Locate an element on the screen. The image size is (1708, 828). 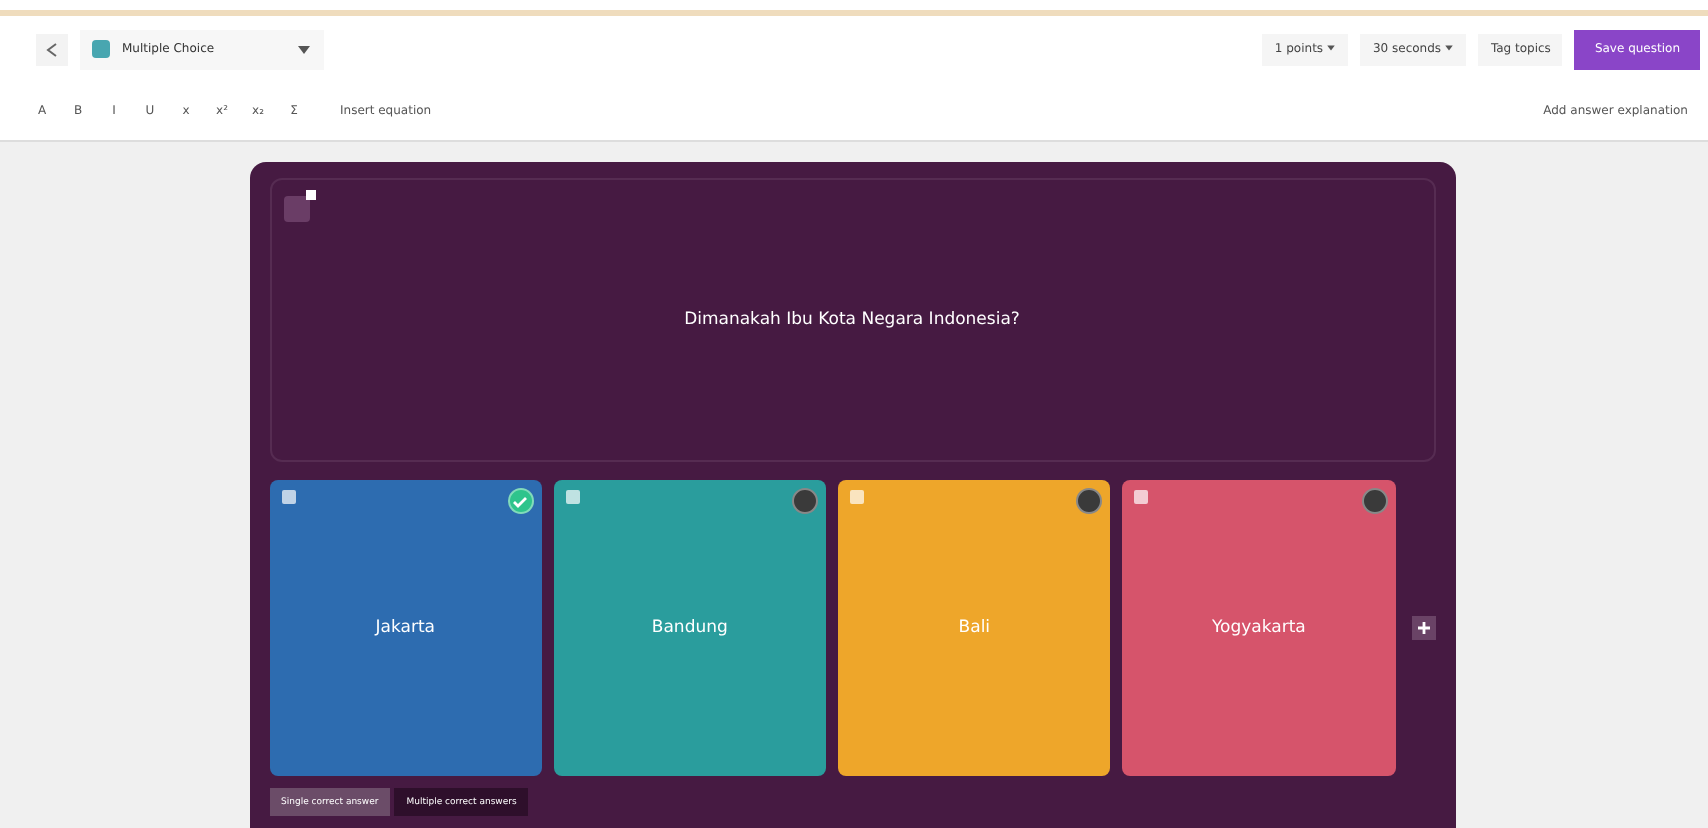
answer-text: Yogyakarta is located at coordinates (1258, 628).